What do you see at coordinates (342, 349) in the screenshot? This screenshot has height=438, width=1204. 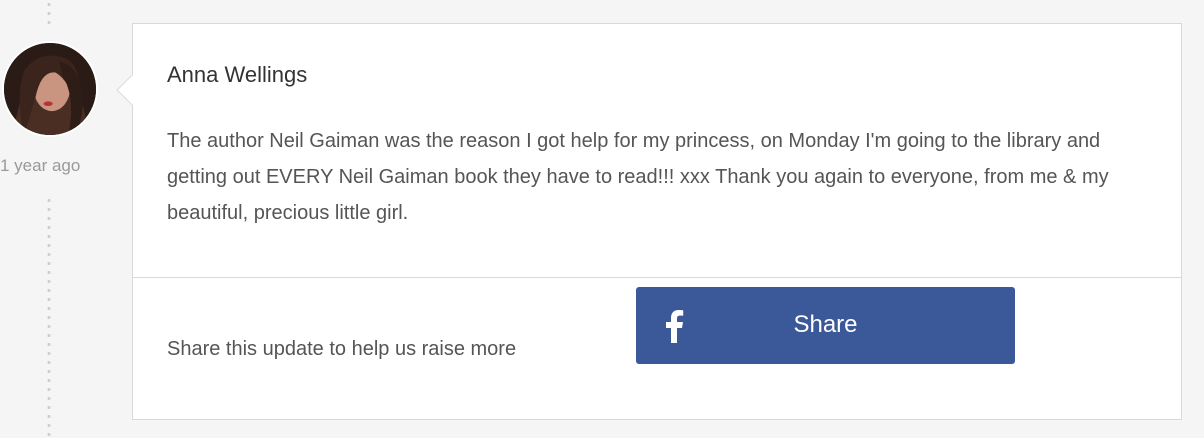 I see `share-prompt: Share this update to help us raise more` at bounding box center [342, 349].